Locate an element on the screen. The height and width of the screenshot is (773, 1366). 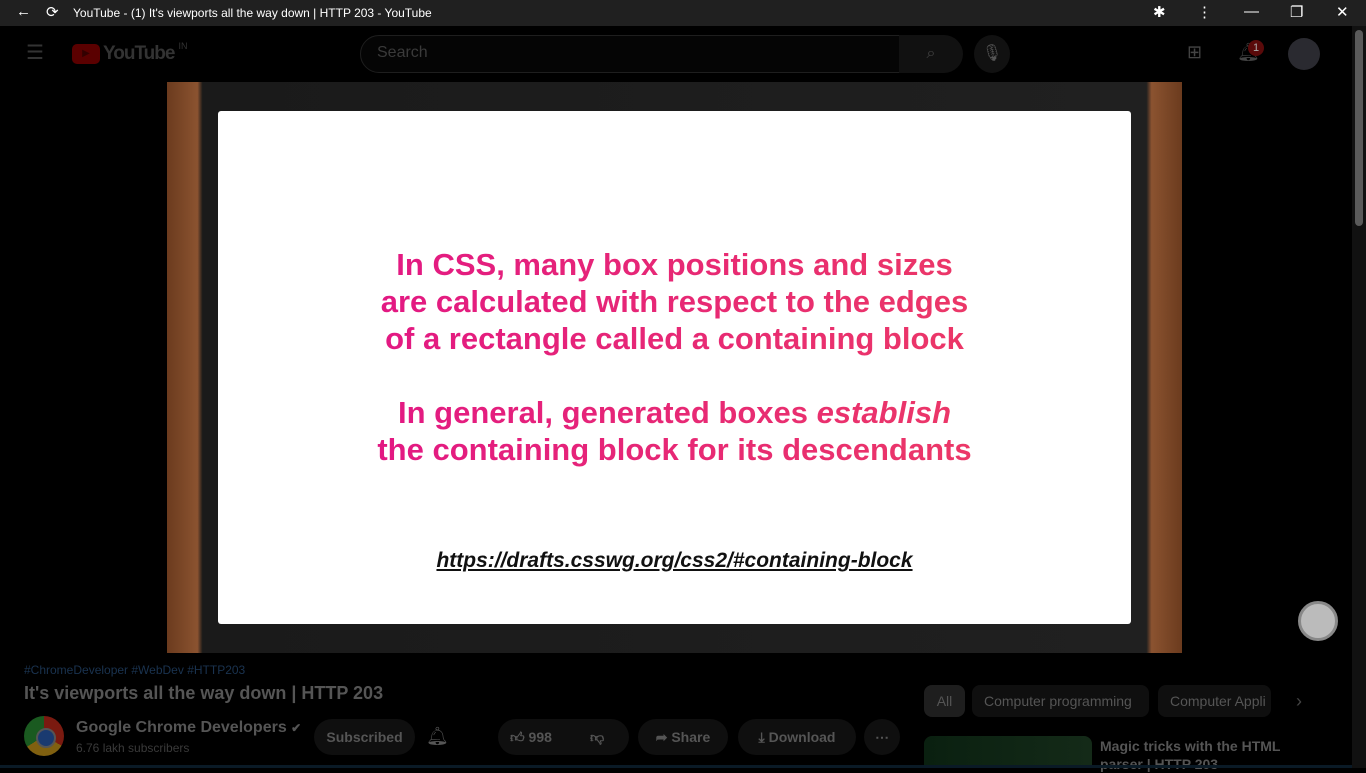
chrome-watermark-icon is located at coordinates (1318, 621).